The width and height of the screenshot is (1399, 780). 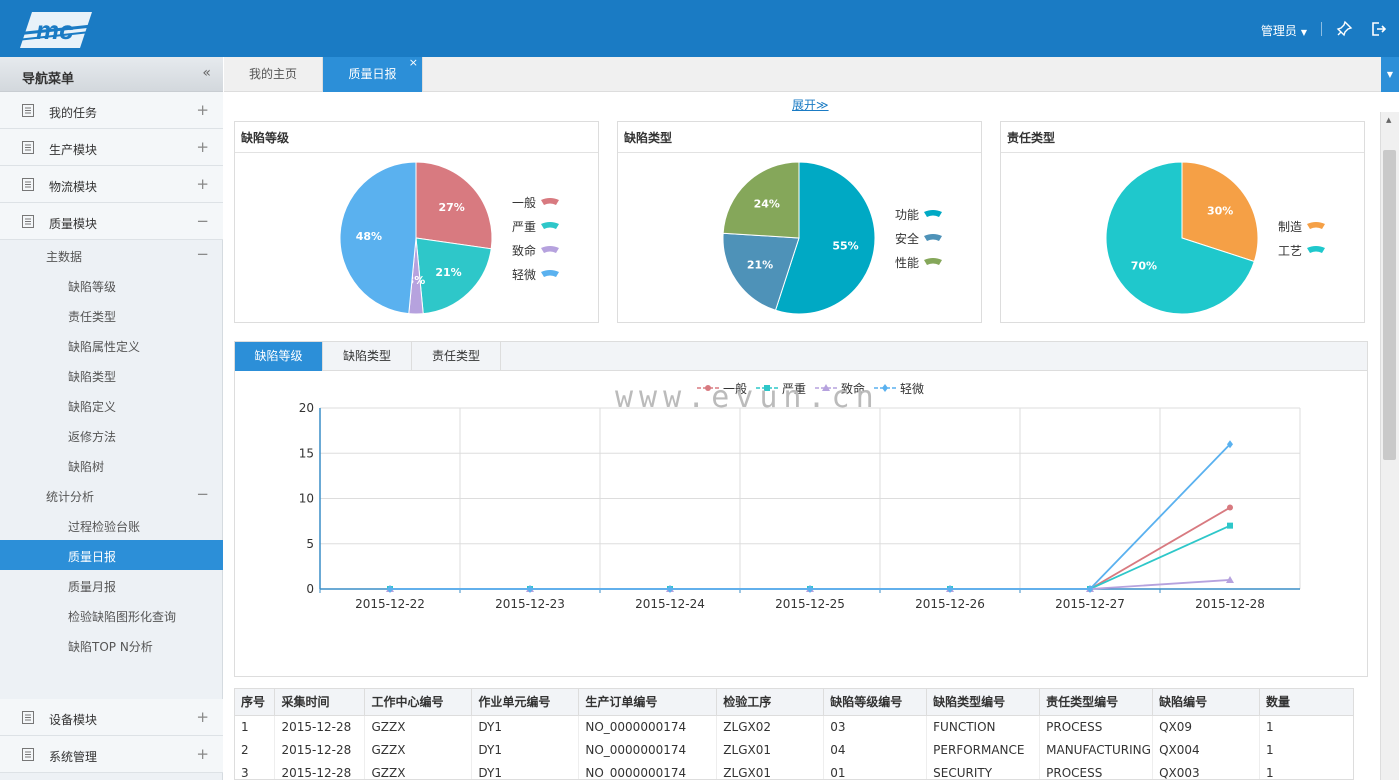 What do you see at coordinates (1389, 305) in the screenshot?
I see `scroll-thumb` at bounding box center [1389, 305].